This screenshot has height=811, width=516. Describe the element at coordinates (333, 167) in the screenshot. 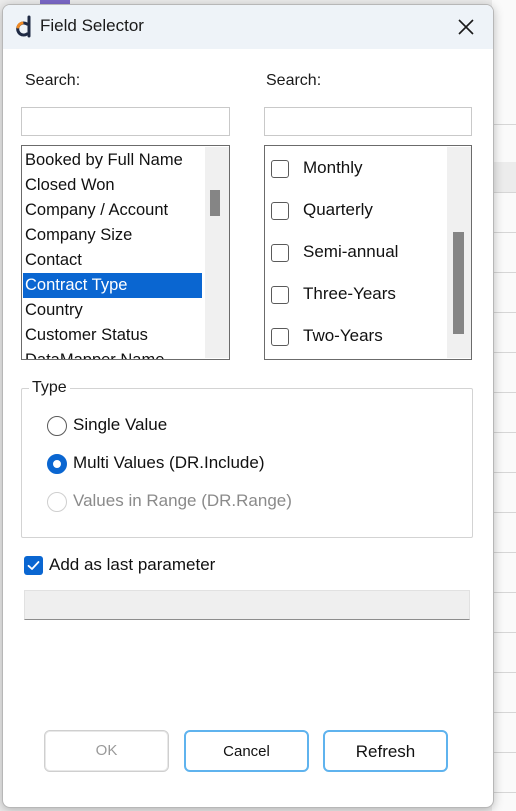

I see `value-label: Monthly` at that location.